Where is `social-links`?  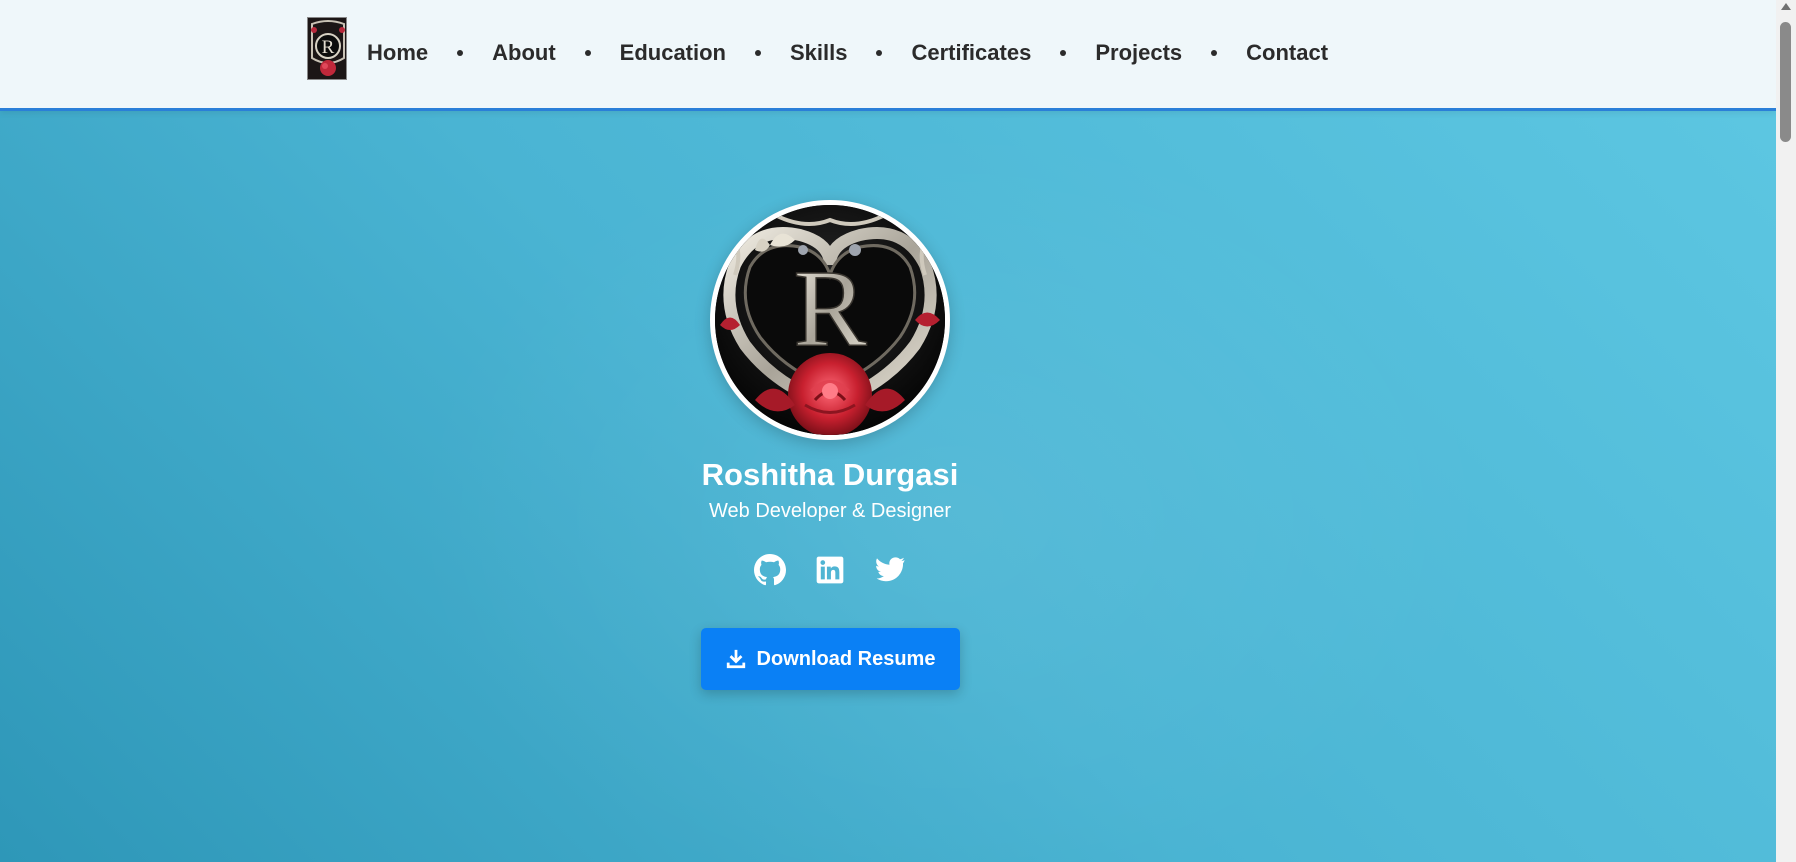
social-links is located at coordinates (830, 570).